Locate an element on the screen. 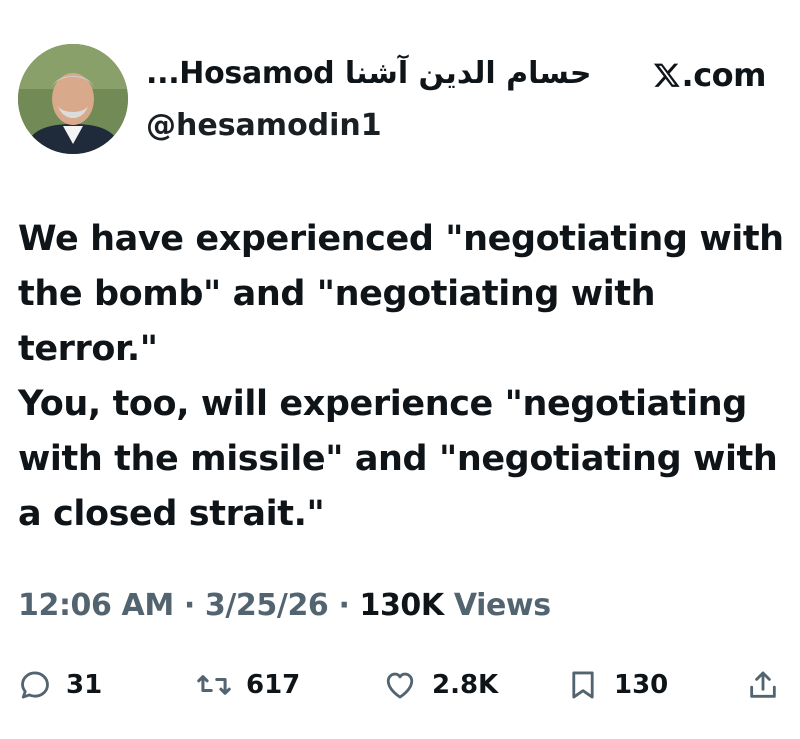  views-label: Views is located at coordinates (502, 605).